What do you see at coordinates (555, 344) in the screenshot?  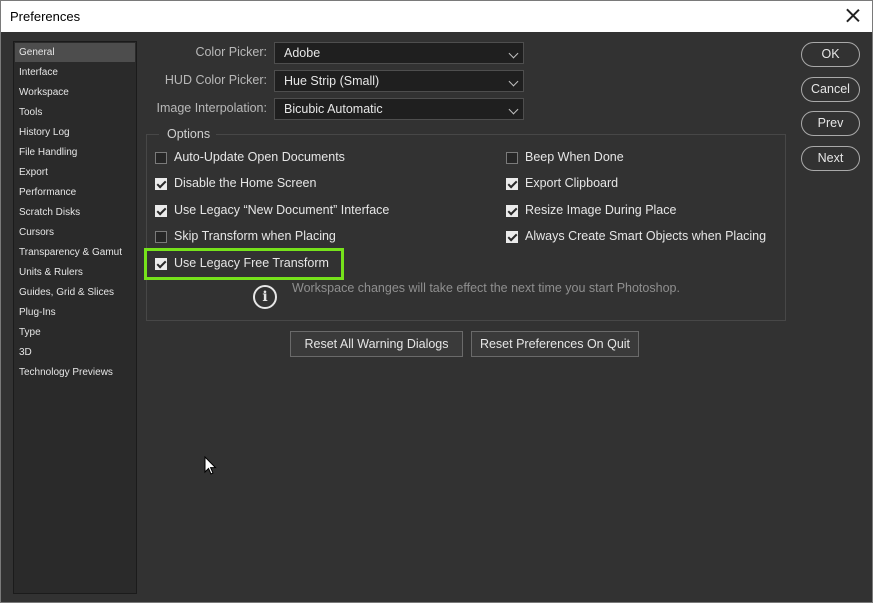 I see `reset-preferences-on-quit-button: Reset Preferences On Quit` at bounding box center [555, 344].